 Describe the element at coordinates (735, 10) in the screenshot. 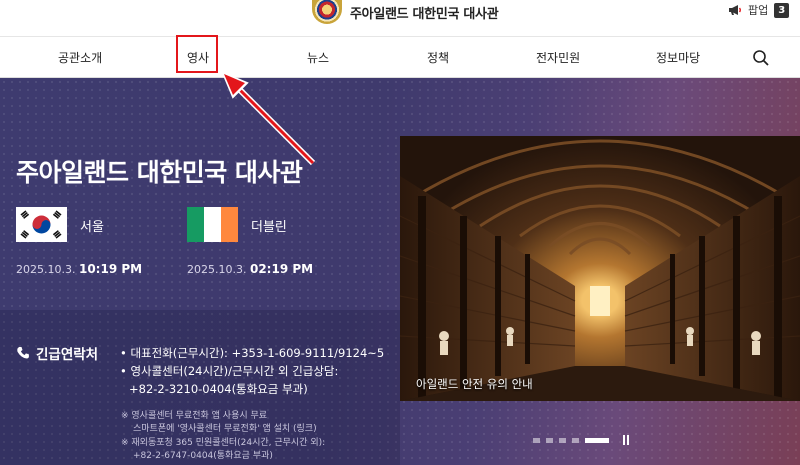

I see `megaphone-icon` at that location.